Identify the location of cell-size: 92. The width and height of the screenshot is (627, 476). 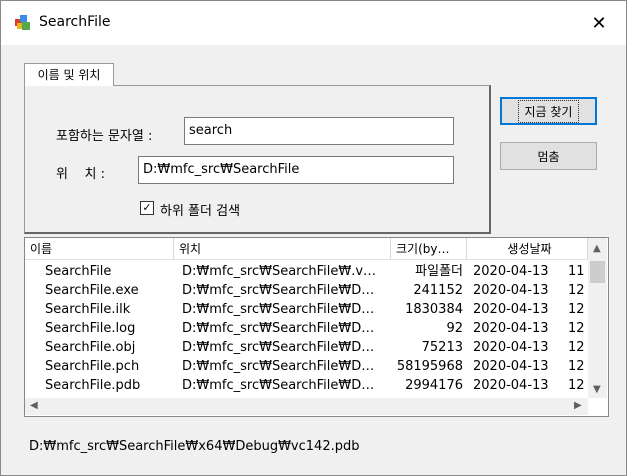
(454, 328).